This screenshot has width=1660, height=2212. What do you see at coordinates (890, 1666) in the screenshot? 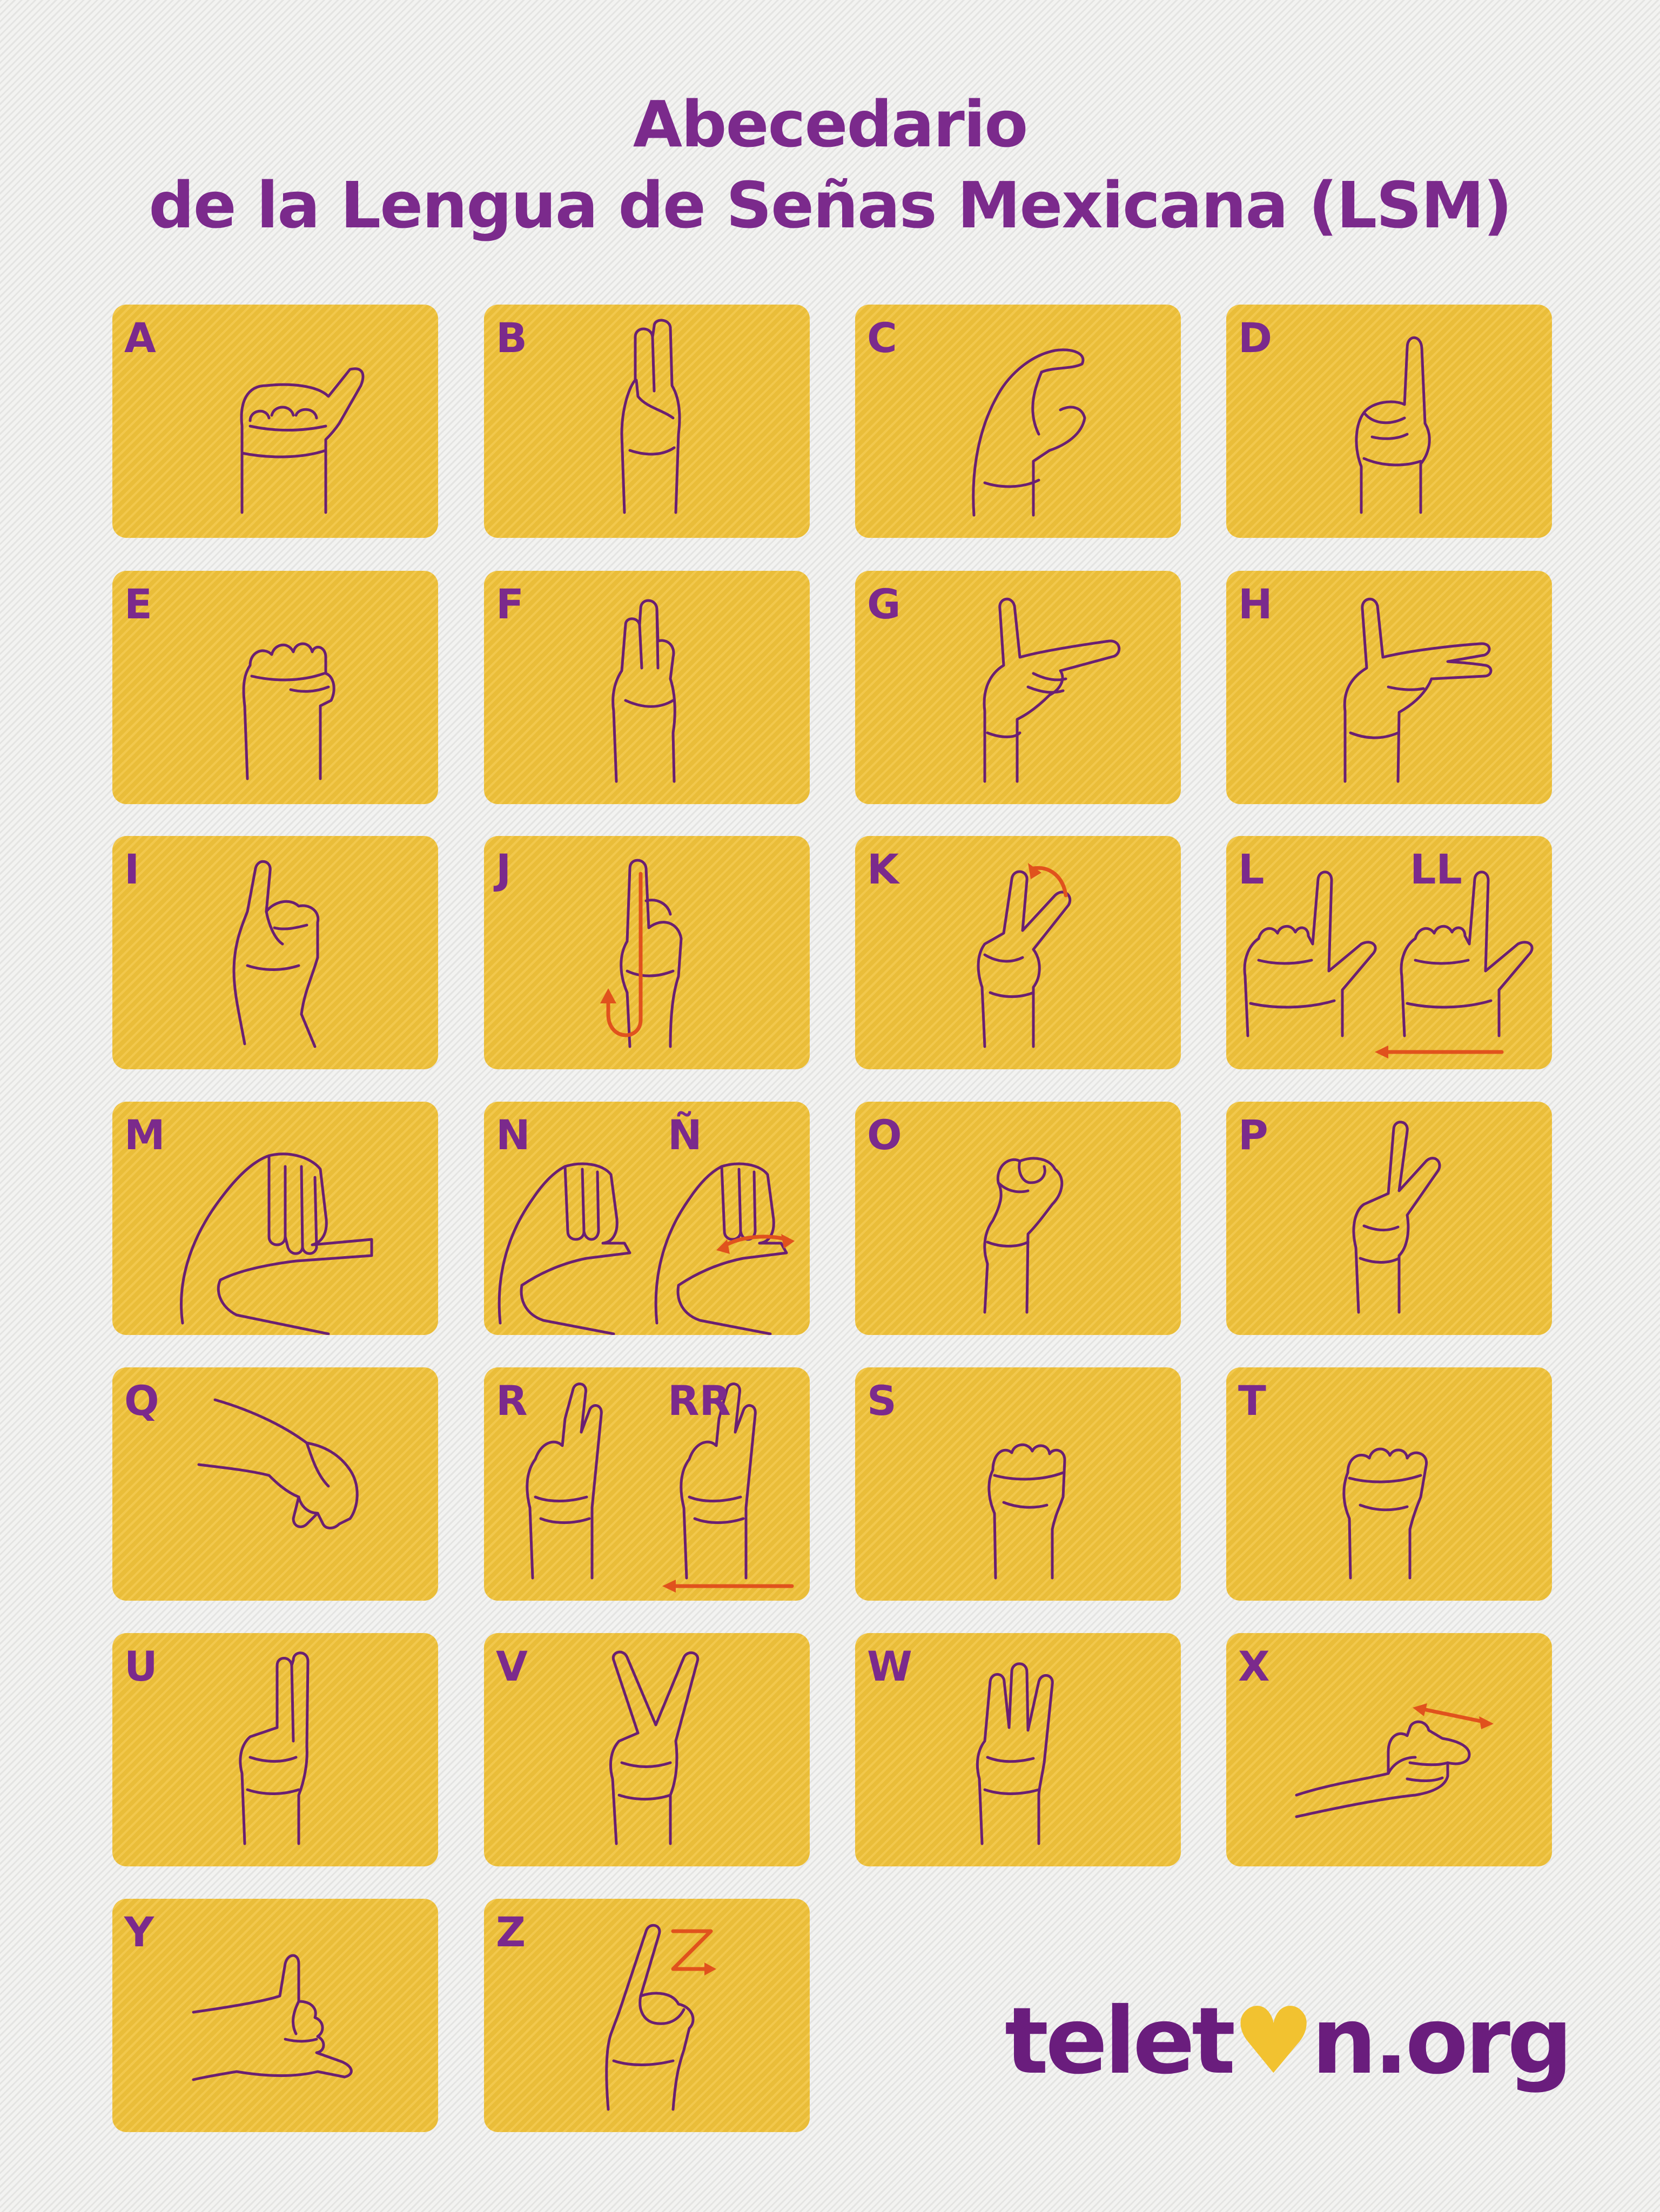
I see `letter-label: W` at bounding box center [890, 1666].